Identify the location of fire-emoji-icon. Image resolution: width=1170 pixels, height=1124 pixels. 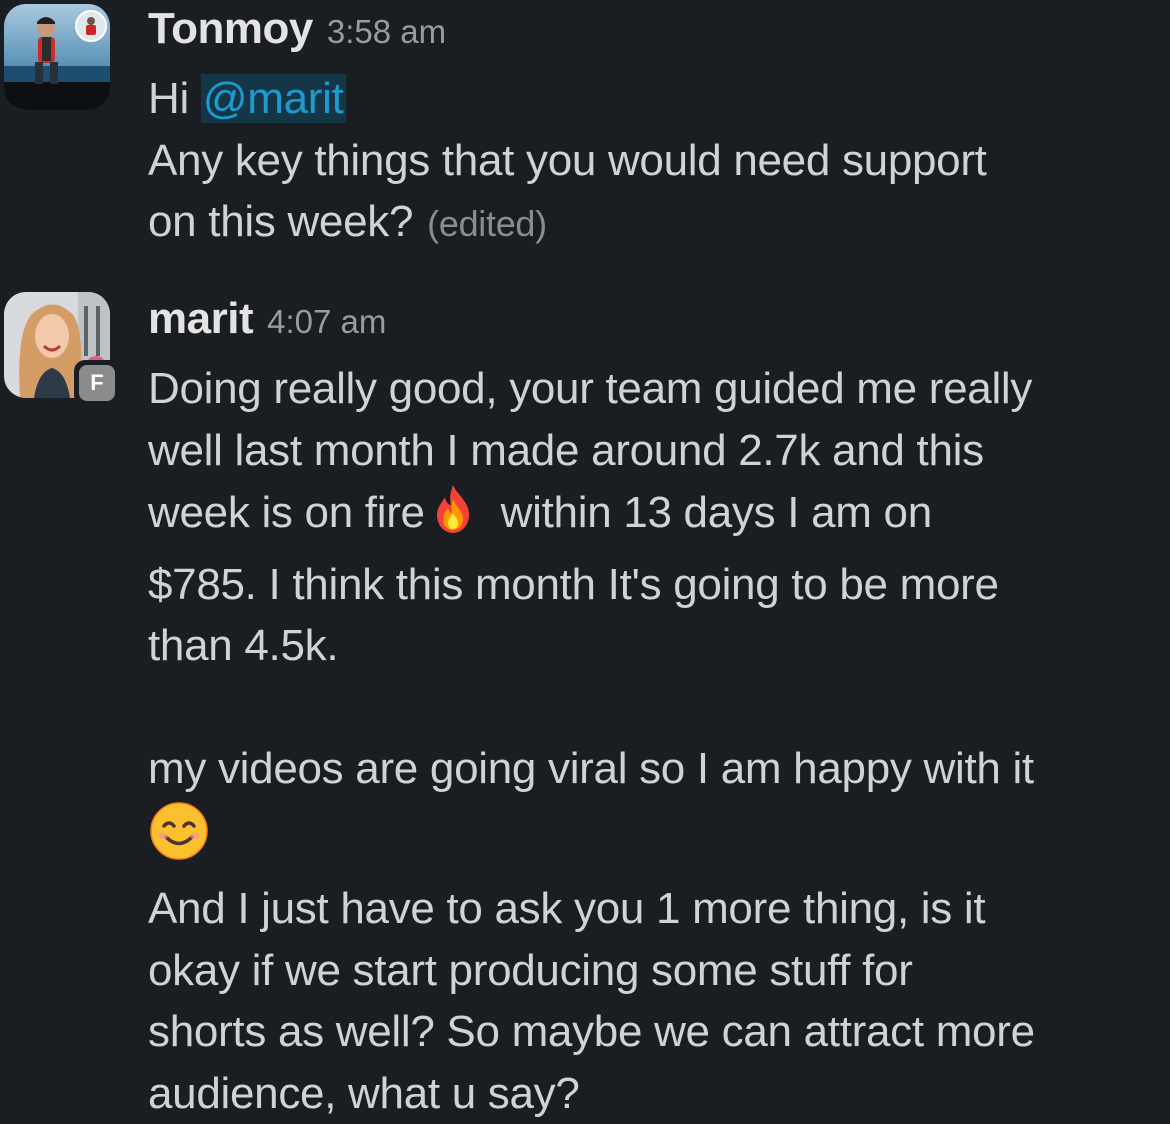
(453, 517).